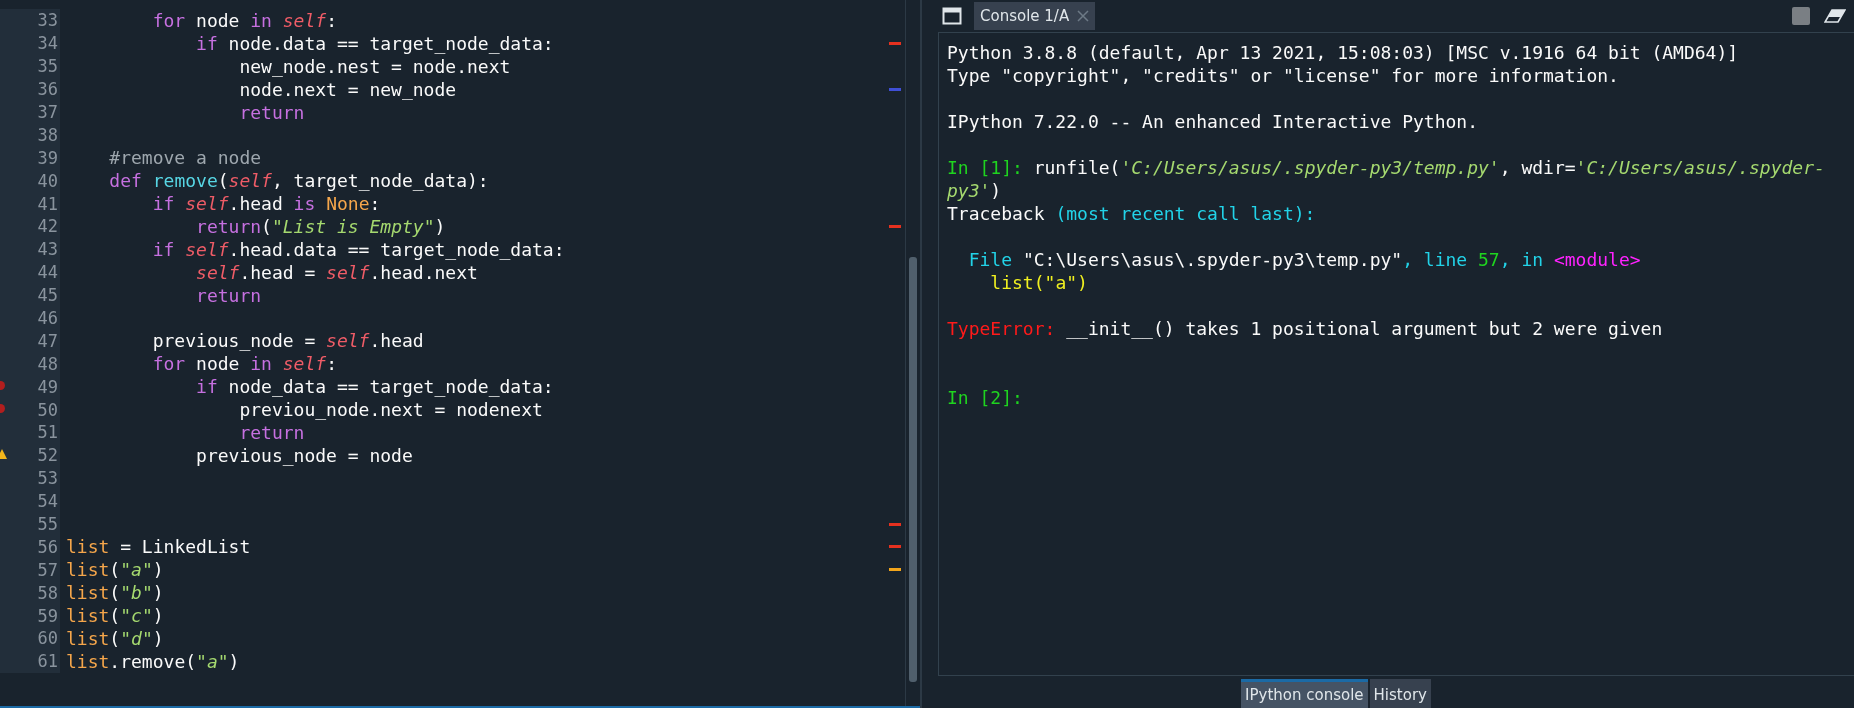  What do you see at coordinates (348, 89) in the screenshot?
I see `code-line: node.next = new_node` at bounding box center [348, 89].